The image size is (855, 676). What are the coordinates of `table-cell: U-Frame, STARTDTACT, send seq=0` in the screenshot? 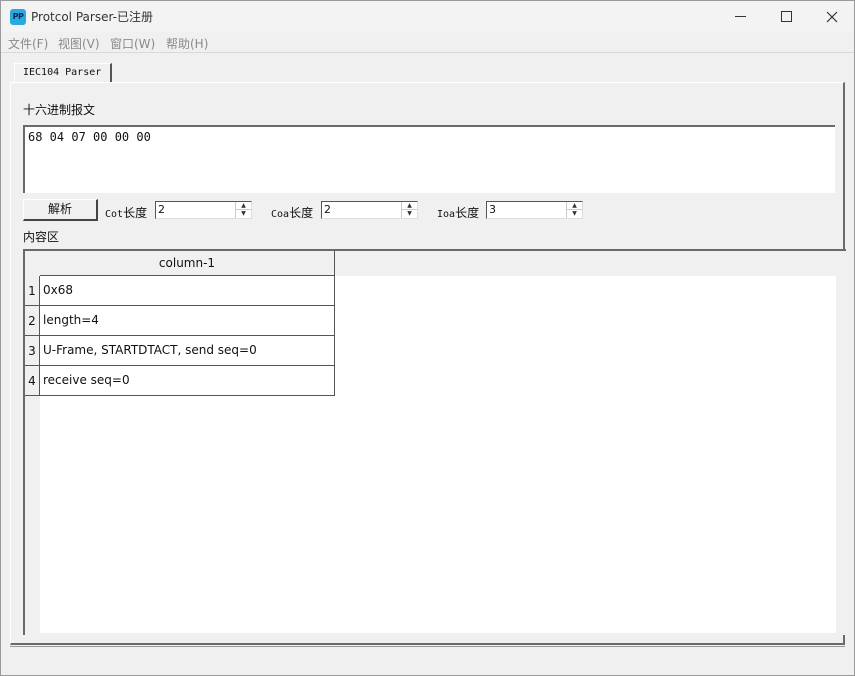 It's located at (187, 351).